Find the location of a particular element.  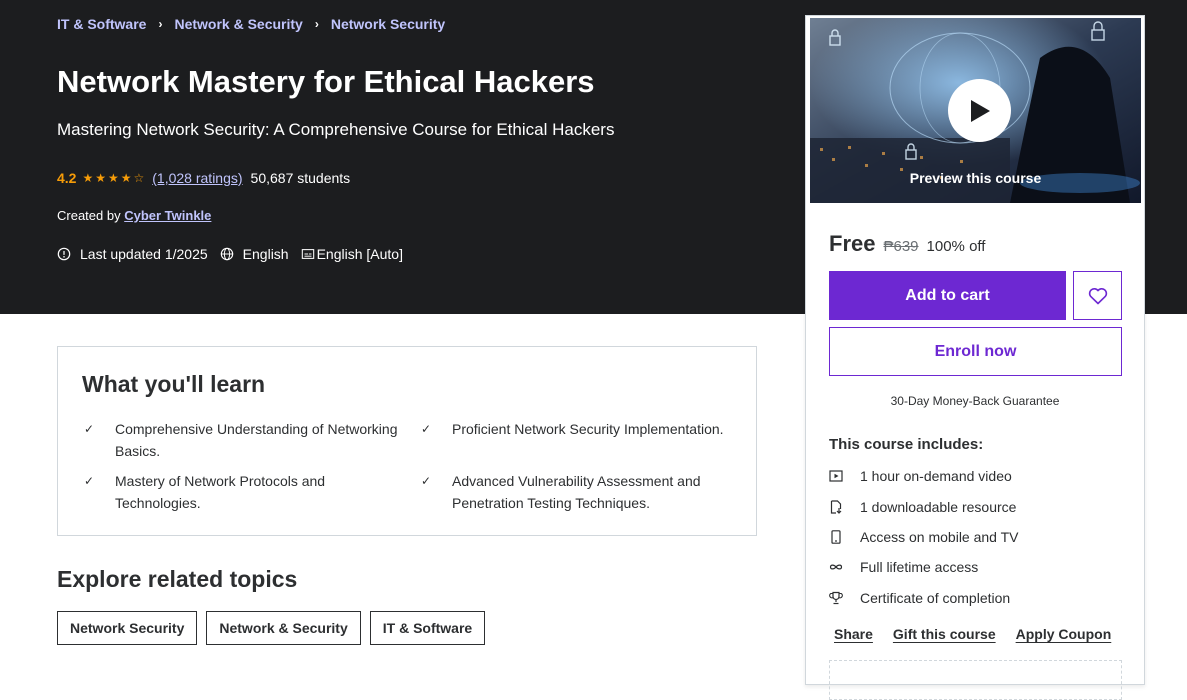

include-item: Access on mobile and TV is located at coordinates (924, 537).